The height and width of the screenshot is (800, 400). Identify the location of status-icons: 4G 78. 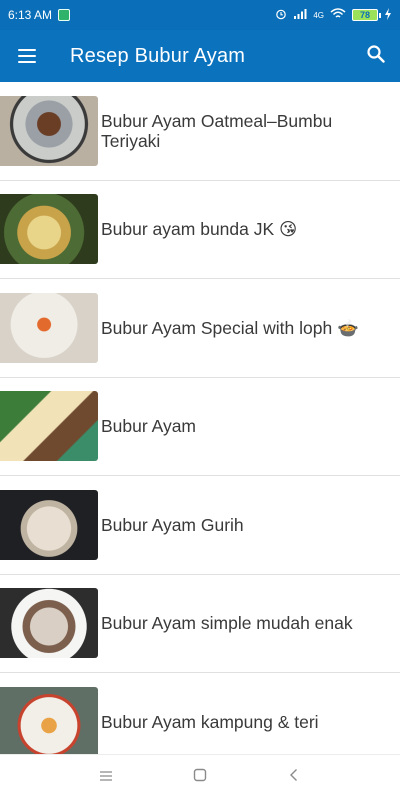
(333, 15).